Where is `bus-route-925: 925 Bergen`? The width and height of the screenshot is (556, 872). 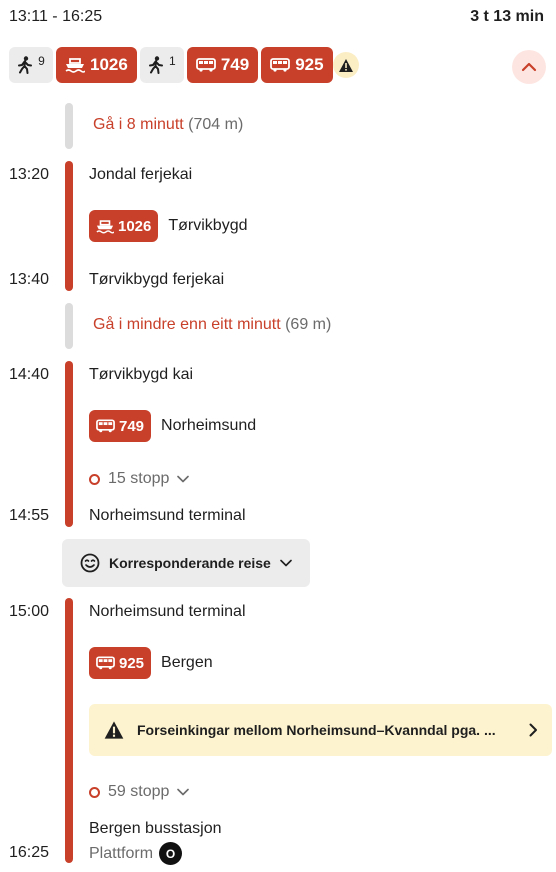
bus-route-925: 925 Bergen is located at coordinates (151, 663).